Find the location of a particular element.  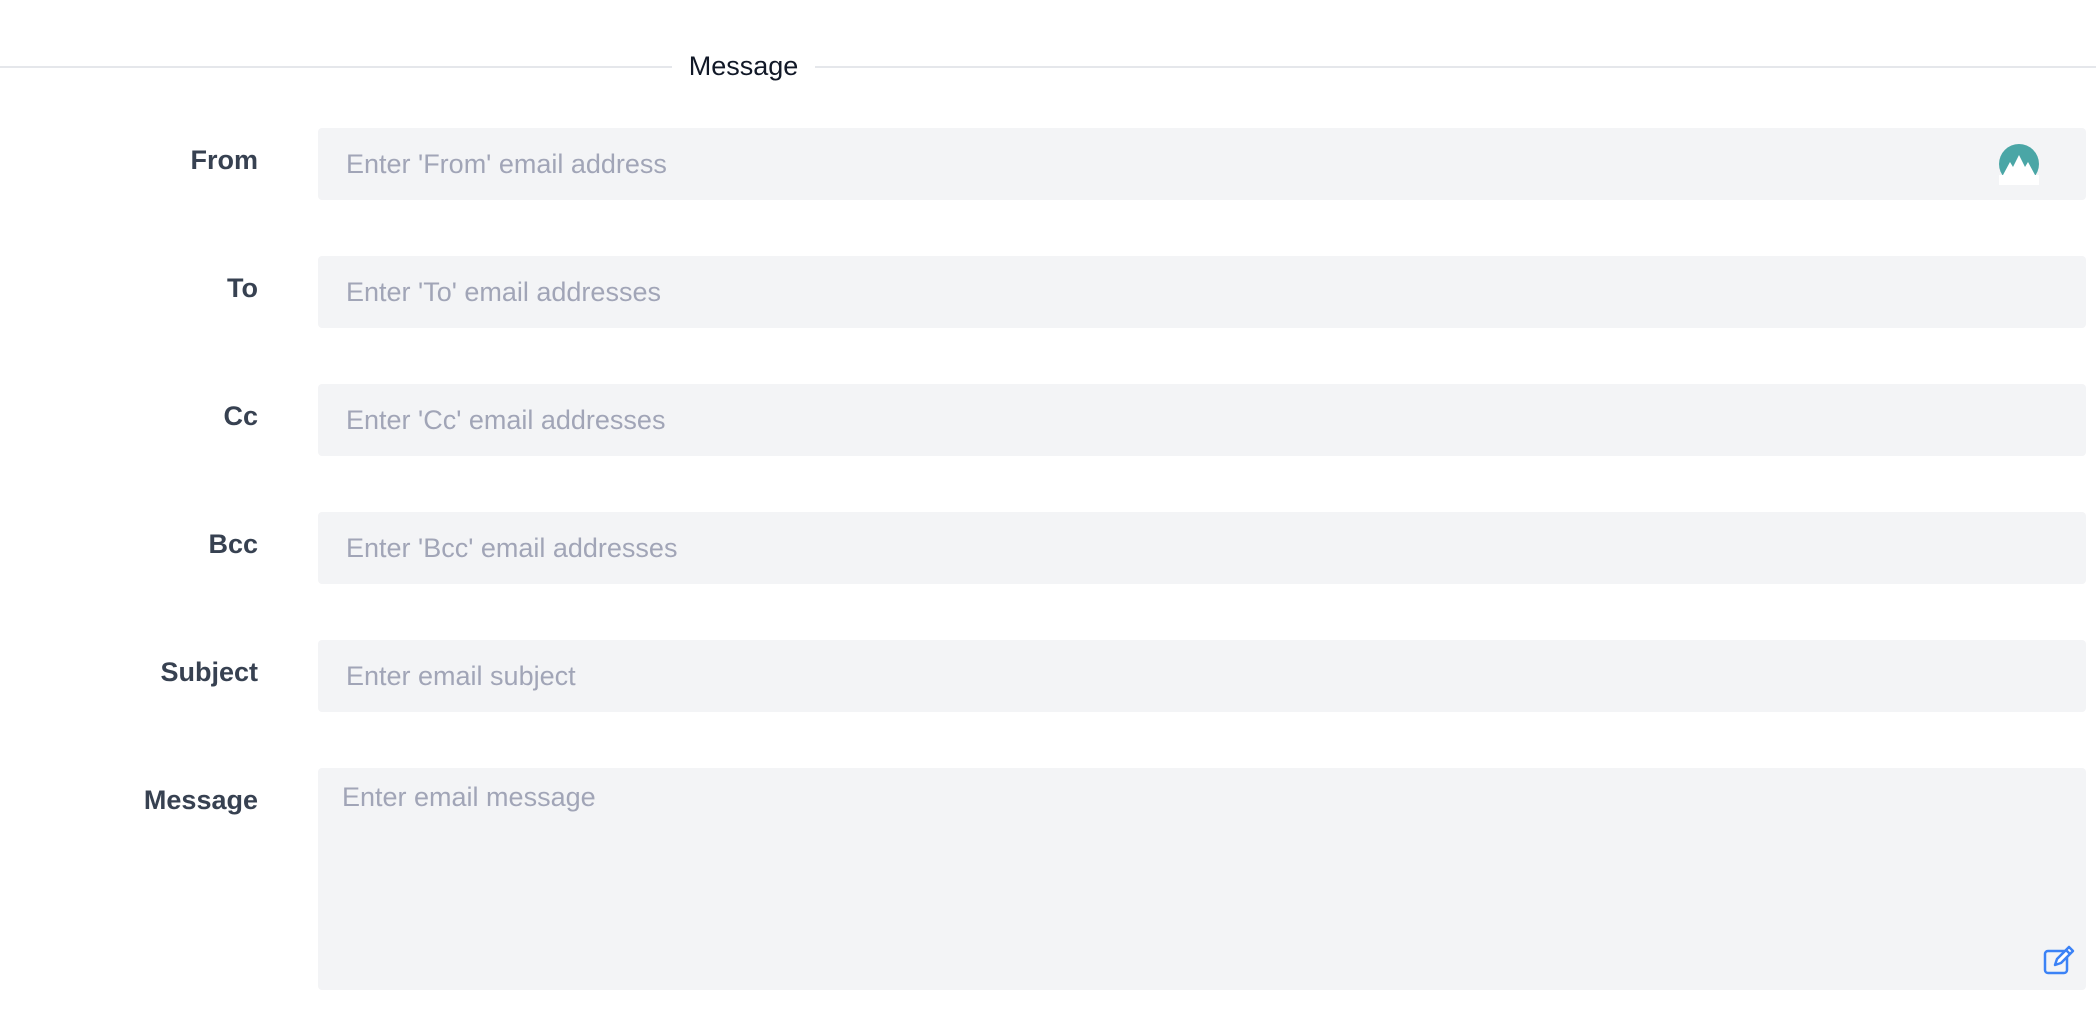

cc-label: Cc is located at coordinates (240, 416).